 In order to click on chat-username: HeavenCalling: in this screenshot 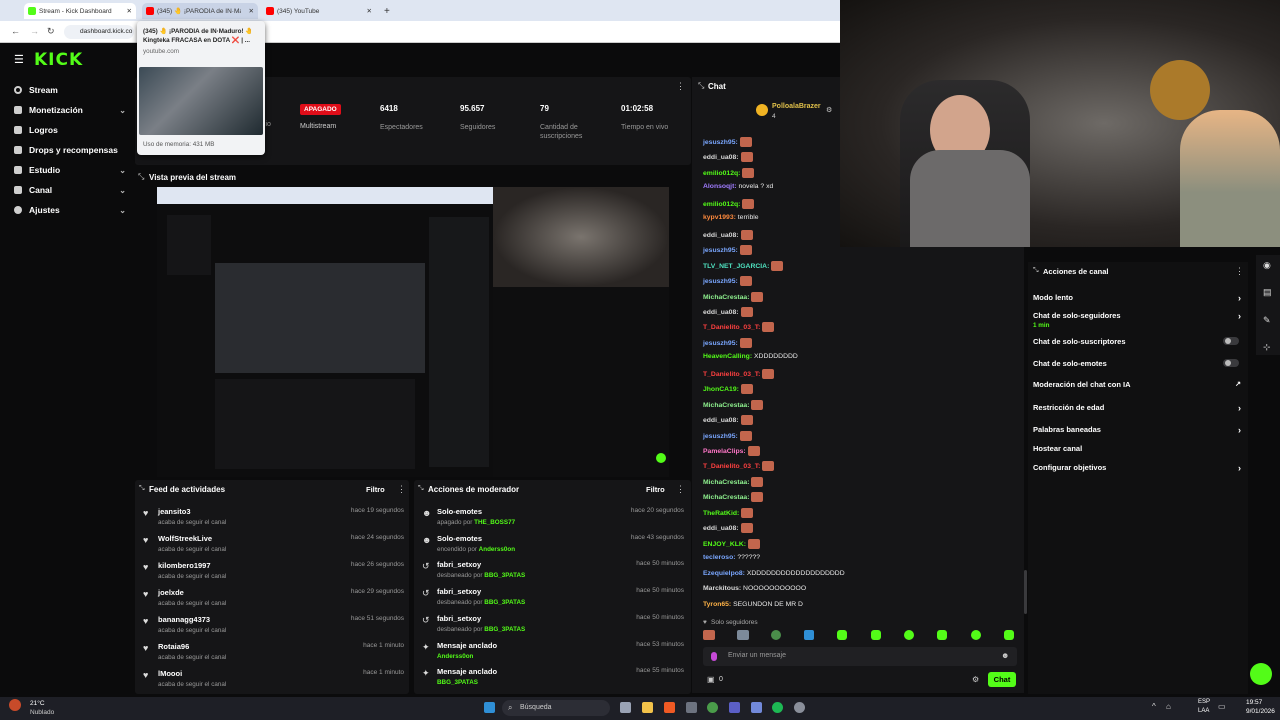, I will do `click(727, 356)`.